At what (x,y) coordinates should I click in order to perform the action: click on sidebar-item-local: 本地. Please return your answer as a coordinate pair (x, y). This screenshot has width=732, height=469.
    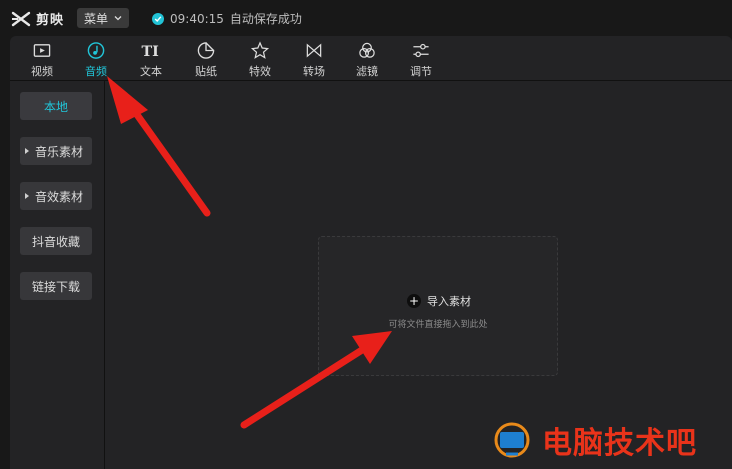
    Looking at the image, I should click on (56, 106).